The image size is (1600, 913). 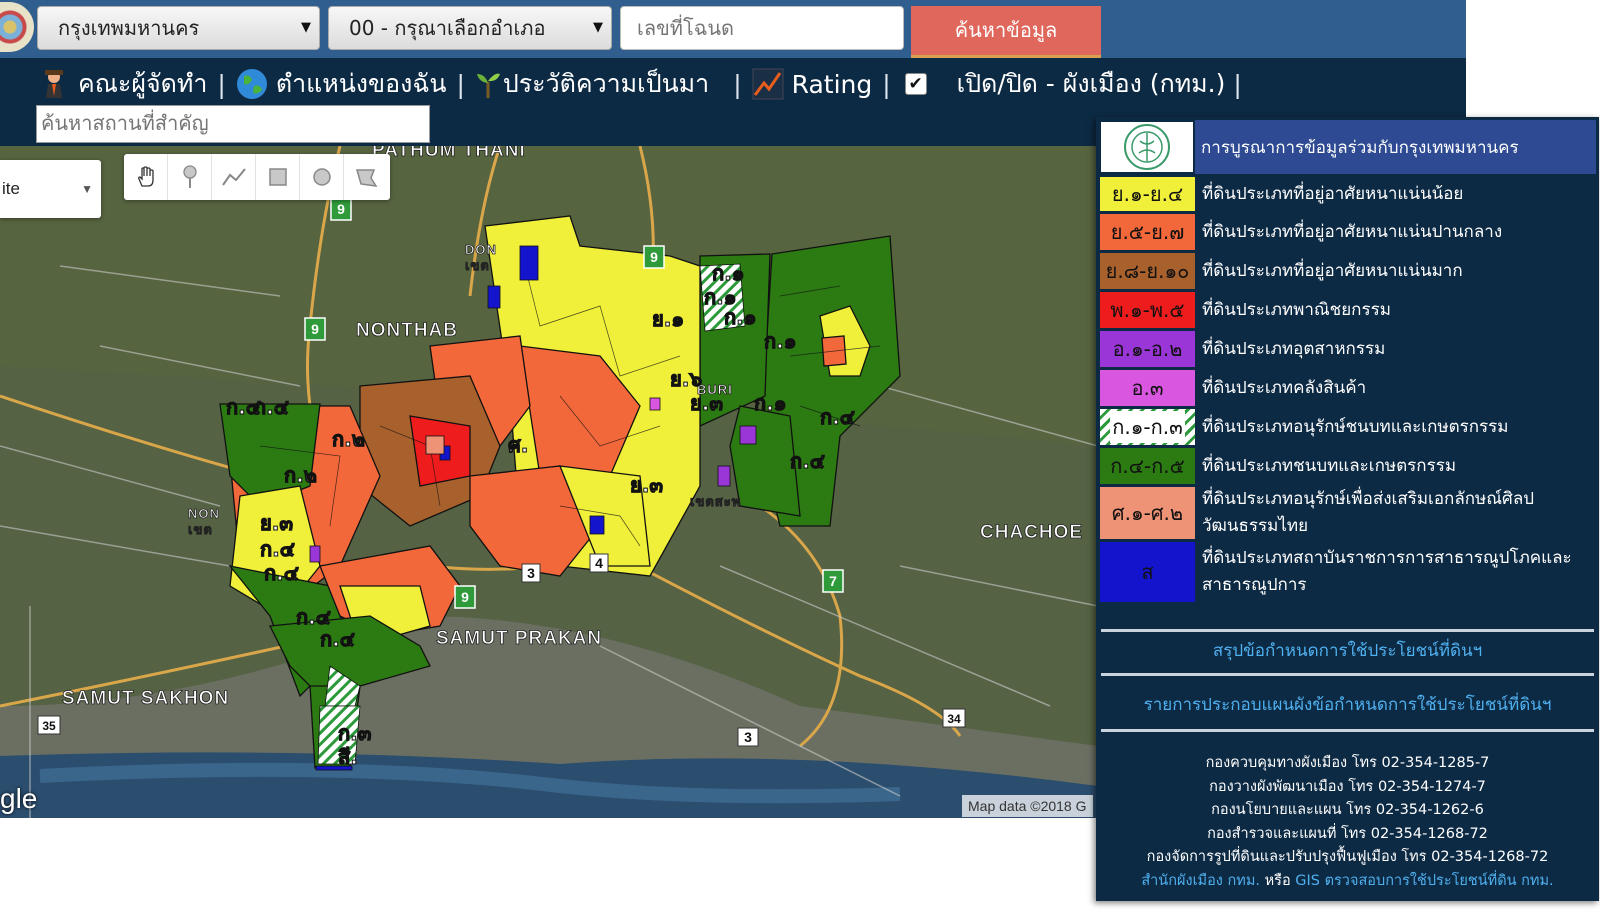 I want to click on city-planning-dept-link: สำนักผังเมือง กทม., so click(x=1200, y=881).